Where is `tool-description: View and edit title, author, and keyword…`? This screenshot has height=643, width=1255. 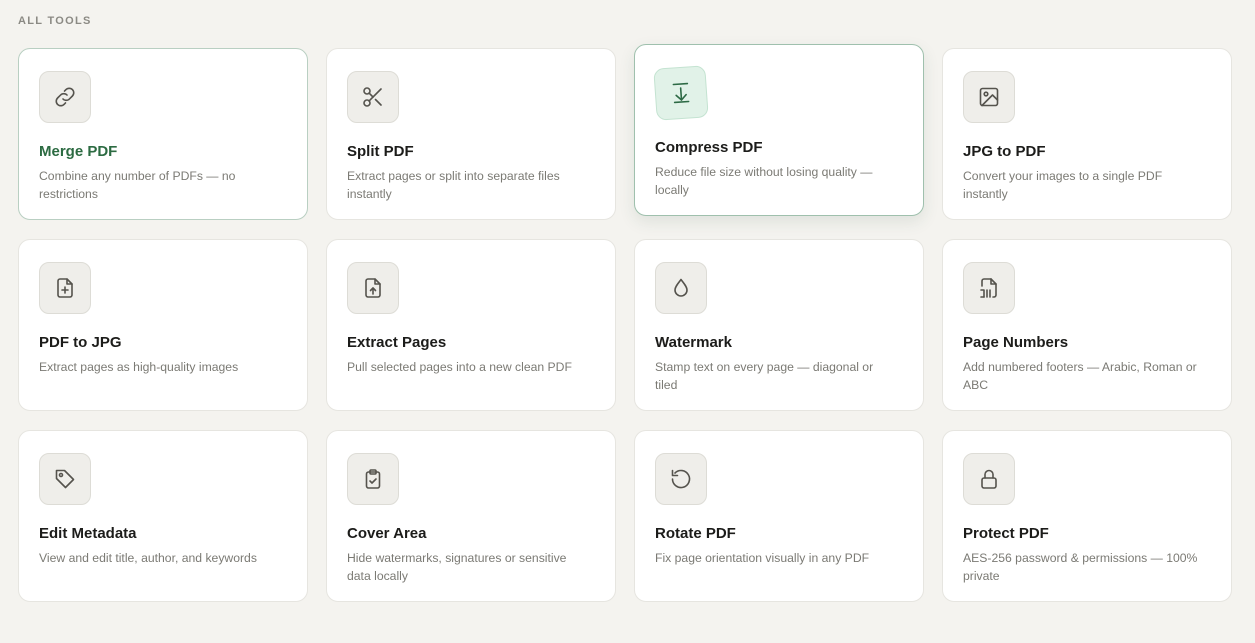
tool-description: View and edit title, author, and keyword… is located at coordinates (148, 558).